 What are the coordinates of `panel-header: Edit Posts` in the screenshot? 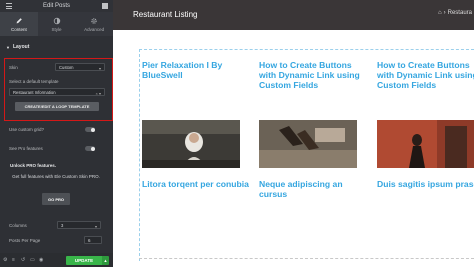 It's located at (56, 6).